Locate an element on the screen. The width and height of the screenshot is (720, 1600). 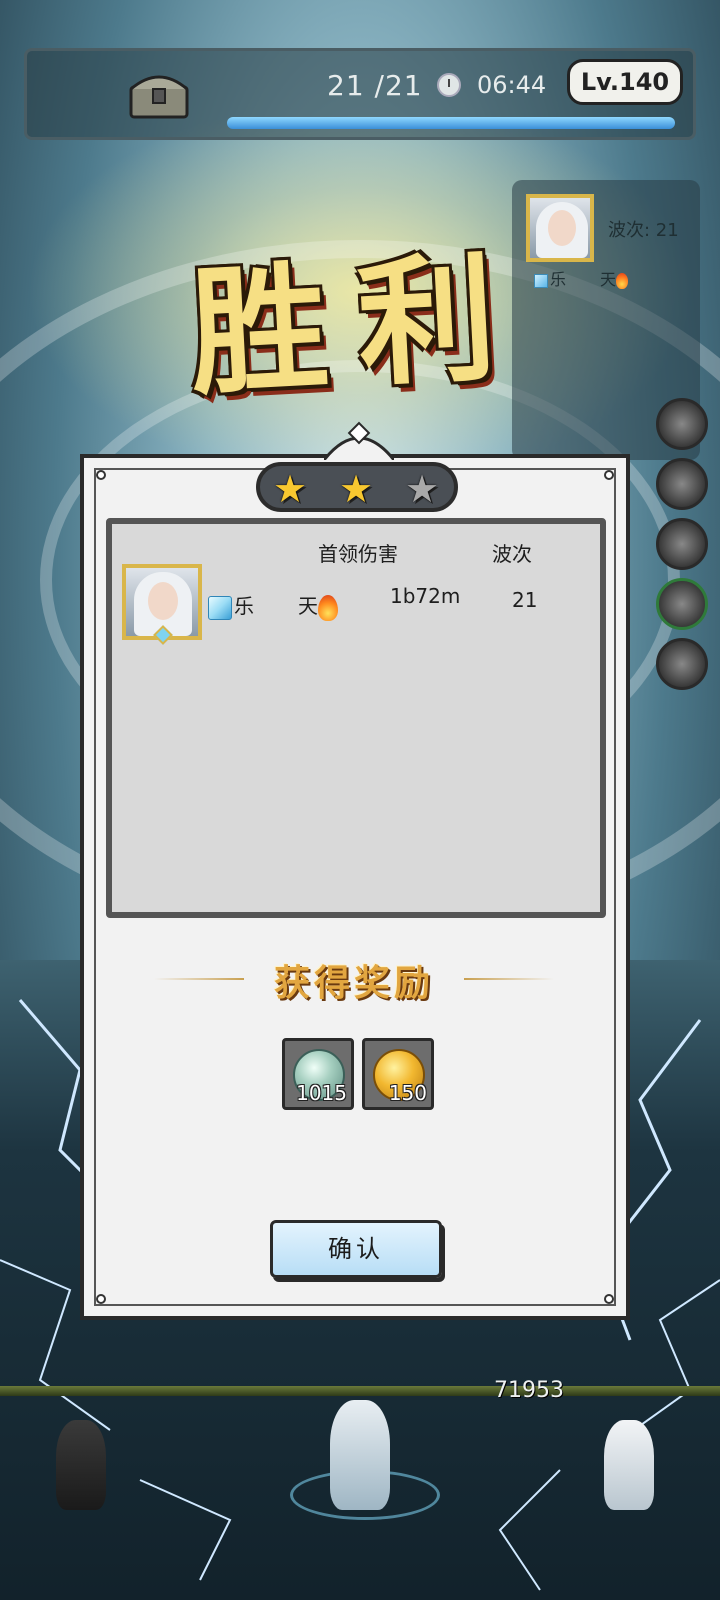
side-player-avatar is located at coordinates (560, 228).